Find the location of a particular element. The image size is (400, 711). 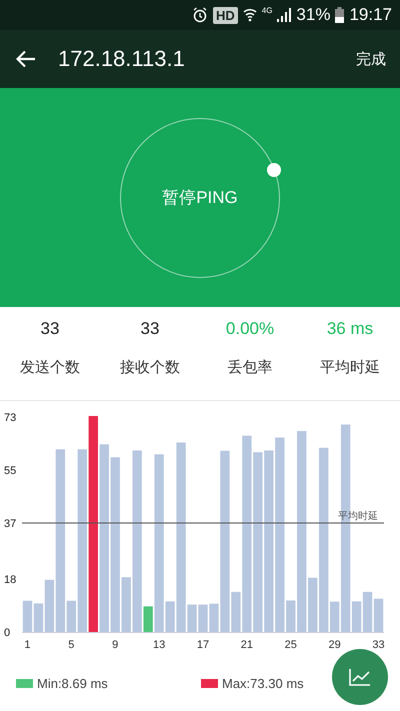

reference-line-label: 平均时延 is located at coordinates (358, 516).